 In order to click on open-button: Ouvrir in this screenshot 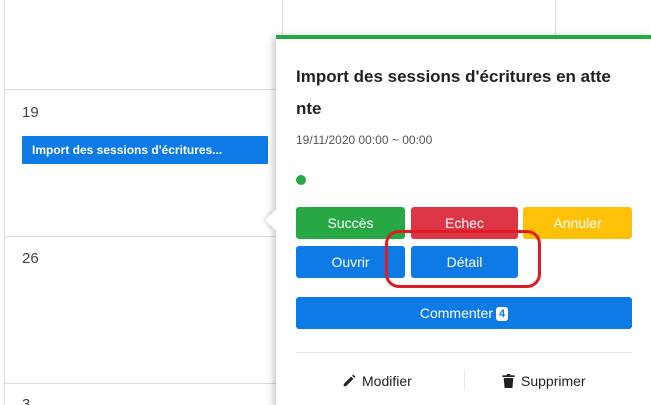, I will do `click(350, 262)`.